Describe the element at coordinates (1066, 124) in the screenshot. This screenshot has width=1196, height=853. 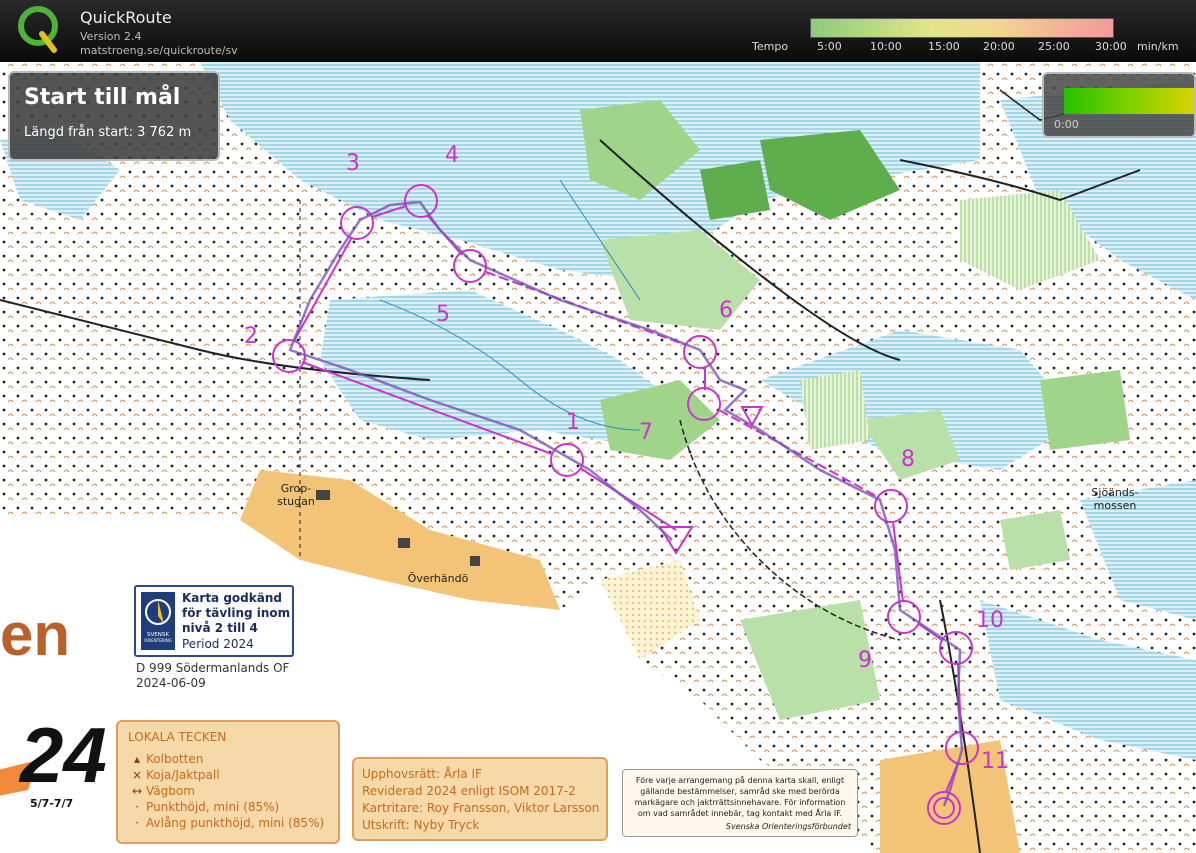
I see `pace-time-value: 0:00` at that location.